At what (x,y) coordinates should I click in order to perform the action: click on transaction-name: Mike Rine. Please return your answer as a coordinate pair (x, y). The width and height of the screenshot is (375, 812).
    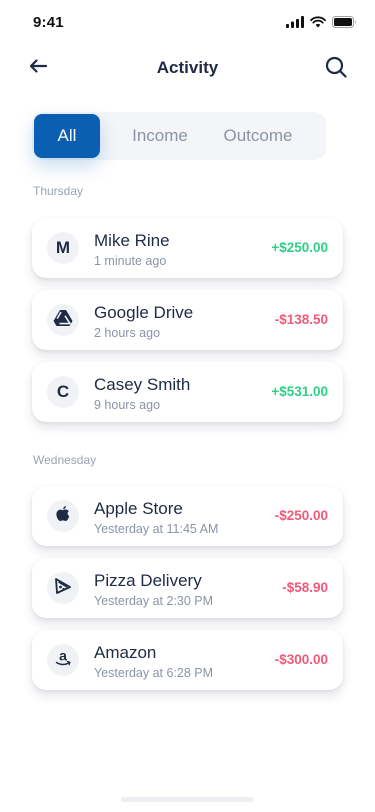
    Looking at the image, I should click on (132, 240).